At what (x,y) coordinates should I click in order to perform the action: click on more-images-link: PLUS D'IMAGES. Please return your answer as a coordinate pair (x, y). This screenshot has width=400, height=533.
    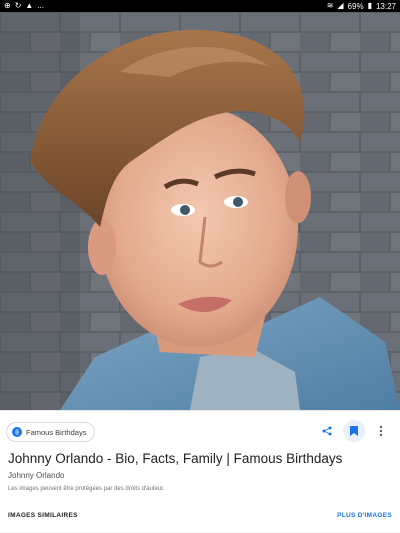
    Looking at the image, I should click on (364, 515).